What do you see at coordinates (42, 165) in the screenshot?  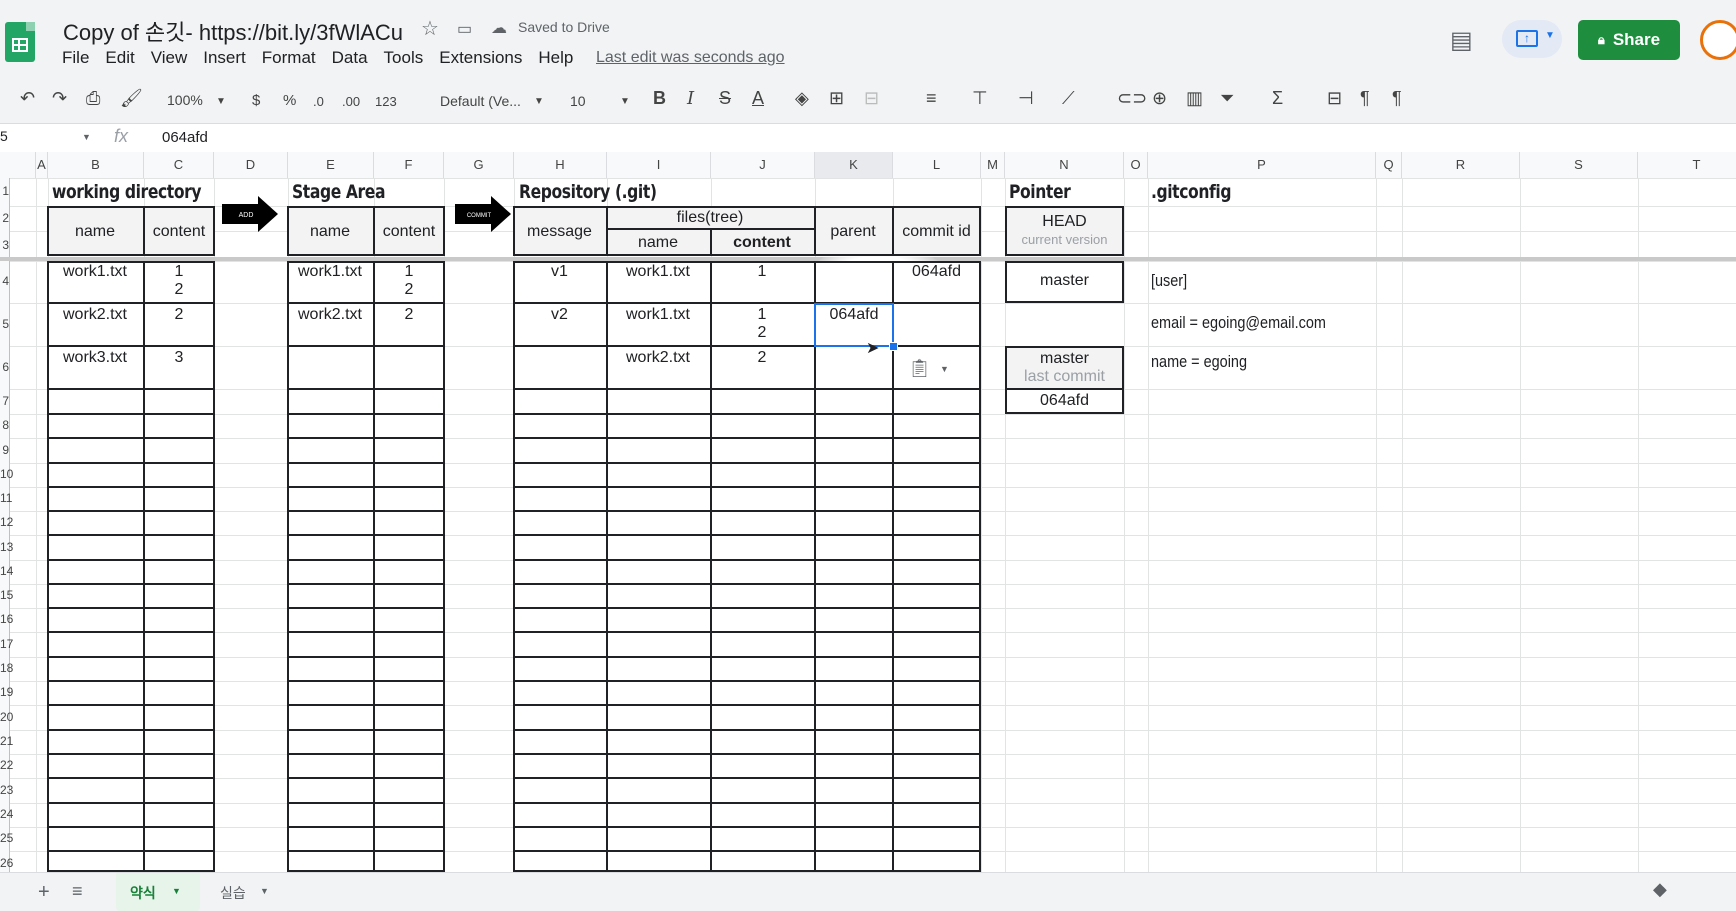 I see `col-header-a: A` at bounding box center [42, 165].